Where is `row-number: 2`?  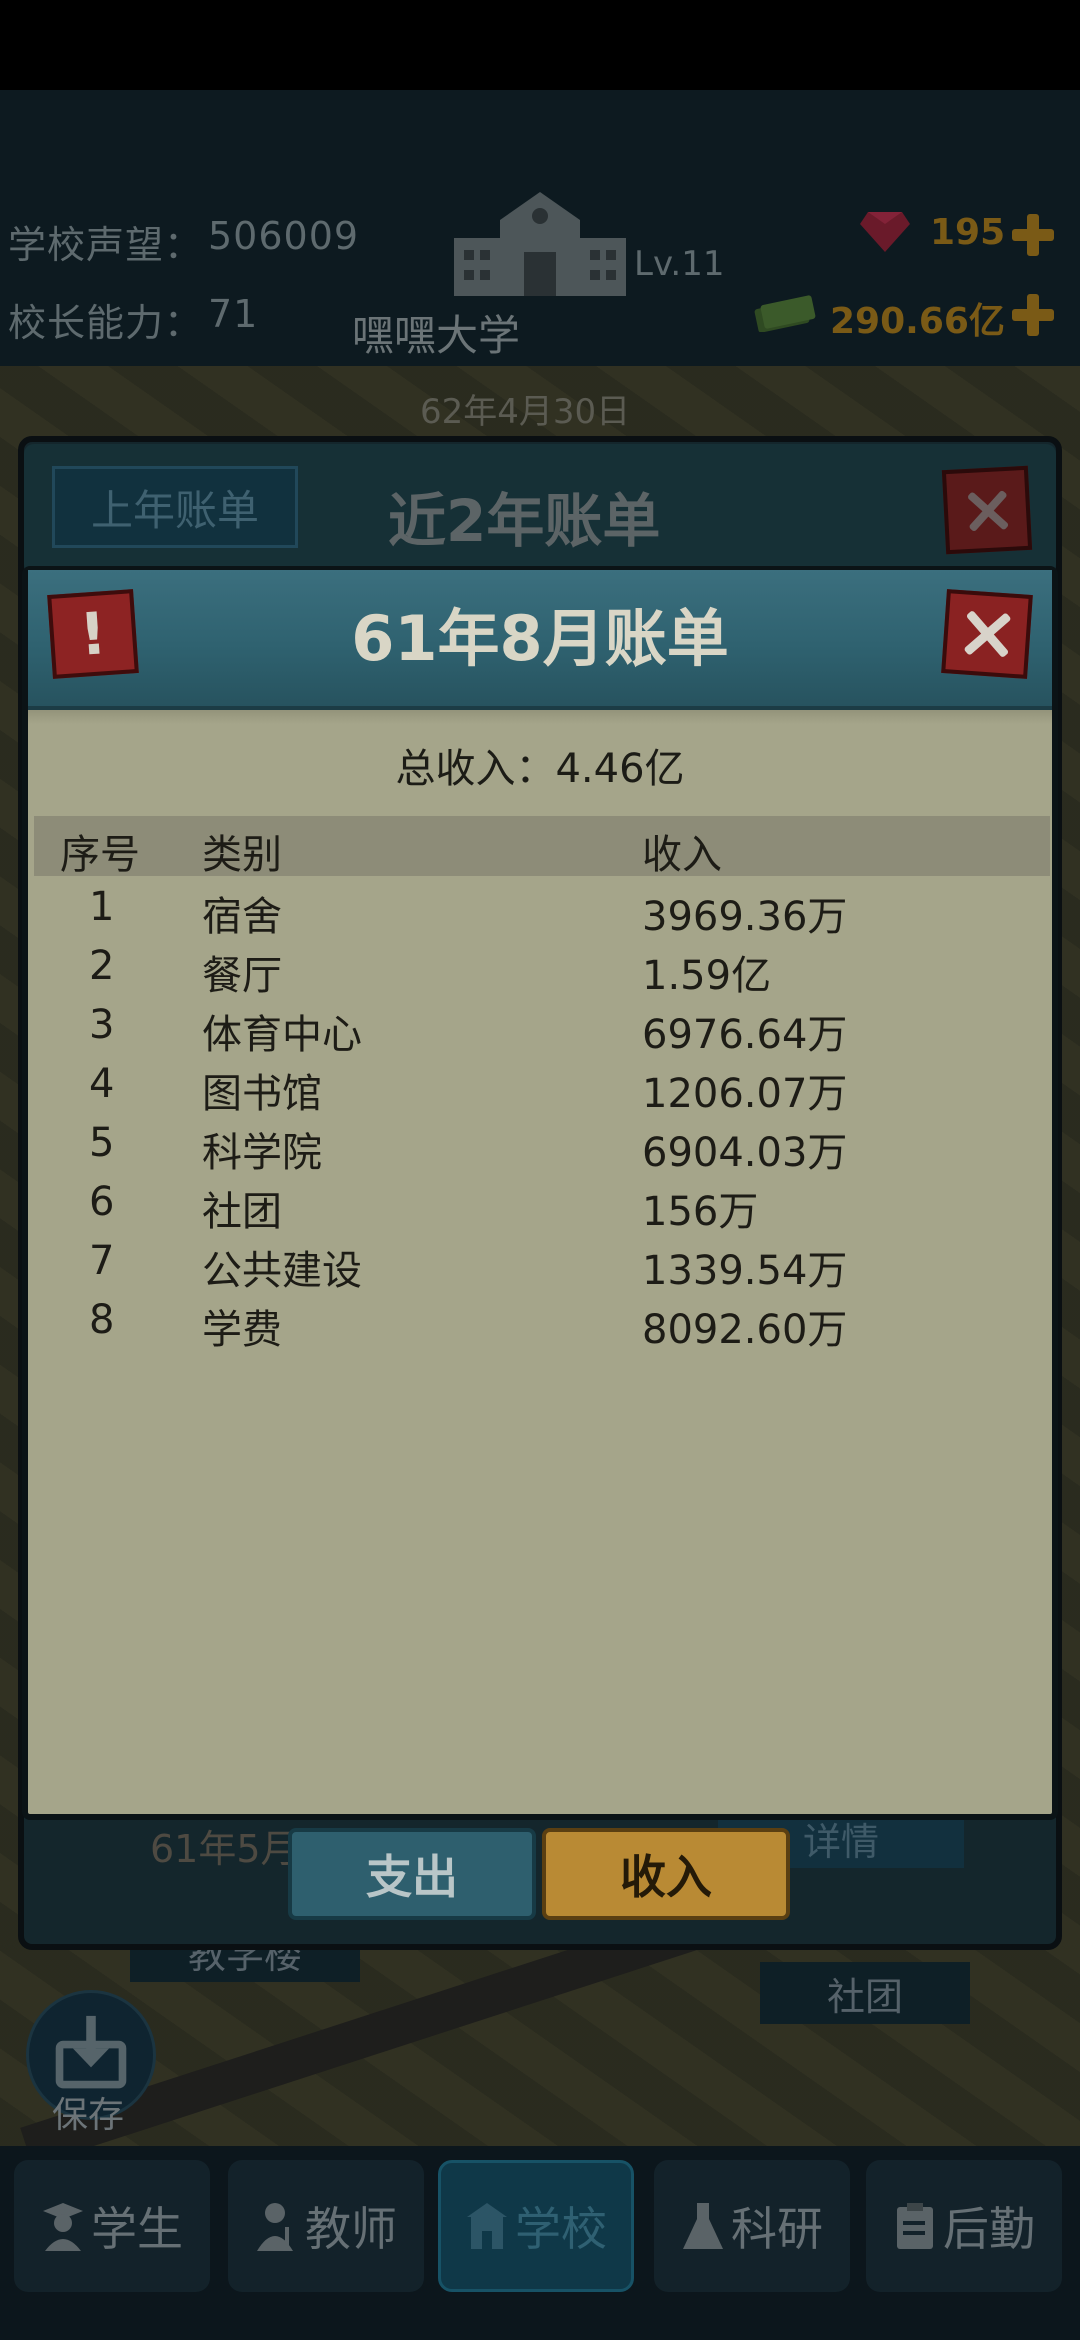 row-number: 2 is located at coordinates (102, 966).